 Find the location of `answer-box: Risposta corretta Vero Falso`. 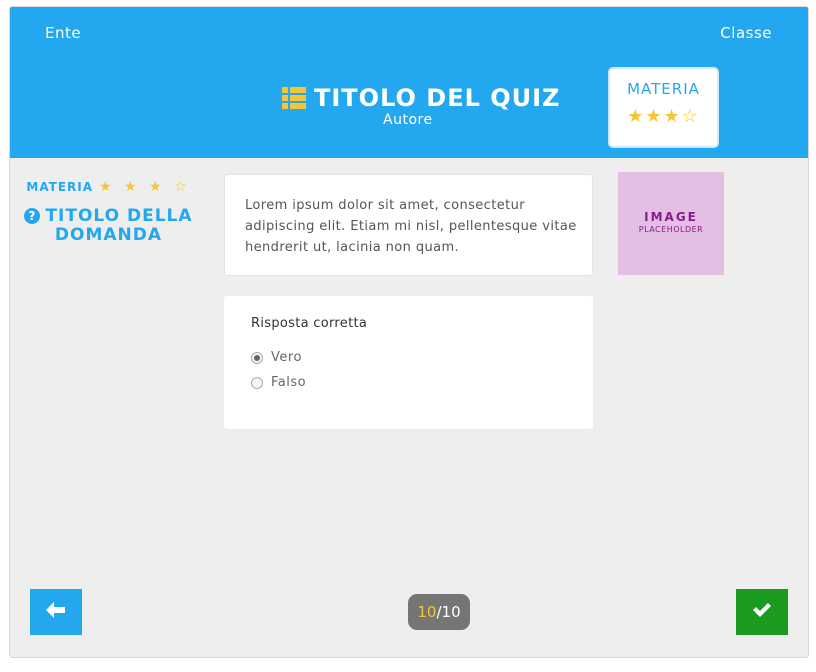

answer-box: Risposta corretta Vero Falso is located at coordinates (408, 362).